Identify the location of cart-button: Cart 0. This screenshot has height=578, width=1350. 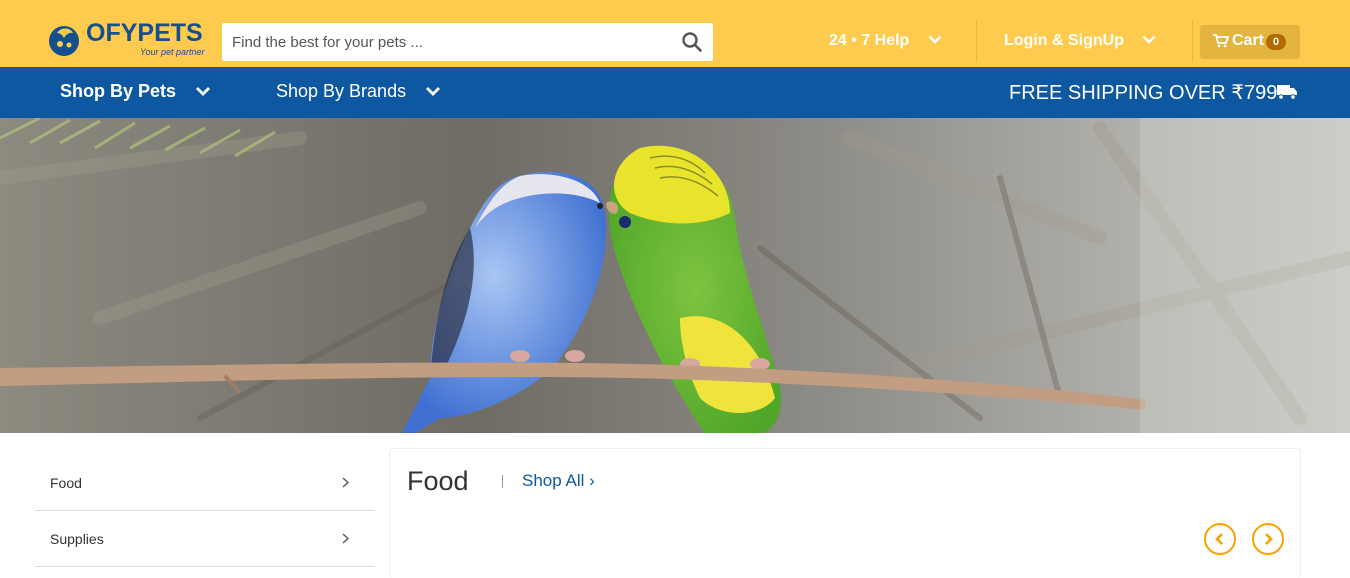
(1250, 42).